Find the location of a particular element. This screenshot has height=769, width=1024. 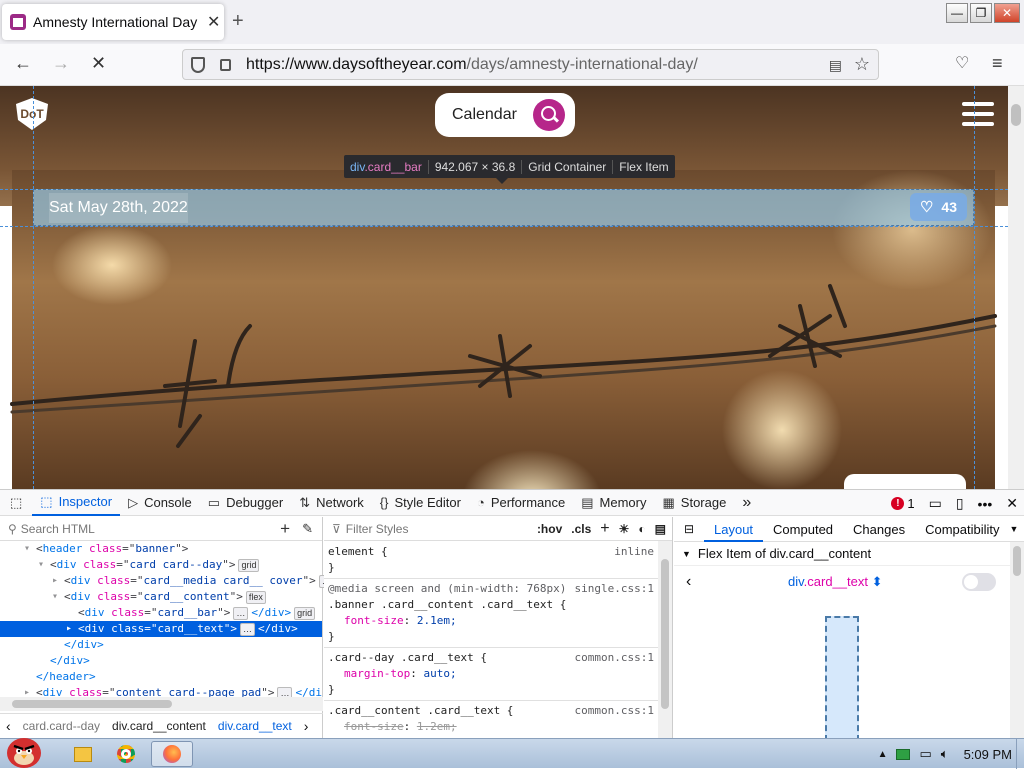

floating-widget is located at coordinates (905, 481).